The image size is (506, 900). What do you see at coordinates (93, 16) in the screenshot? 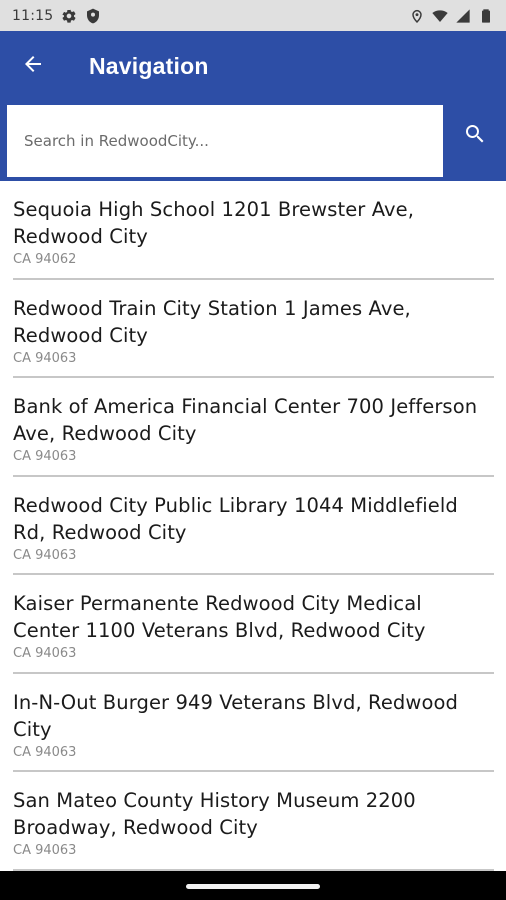
I see `shield-icon` at bounding box center [93, 16].